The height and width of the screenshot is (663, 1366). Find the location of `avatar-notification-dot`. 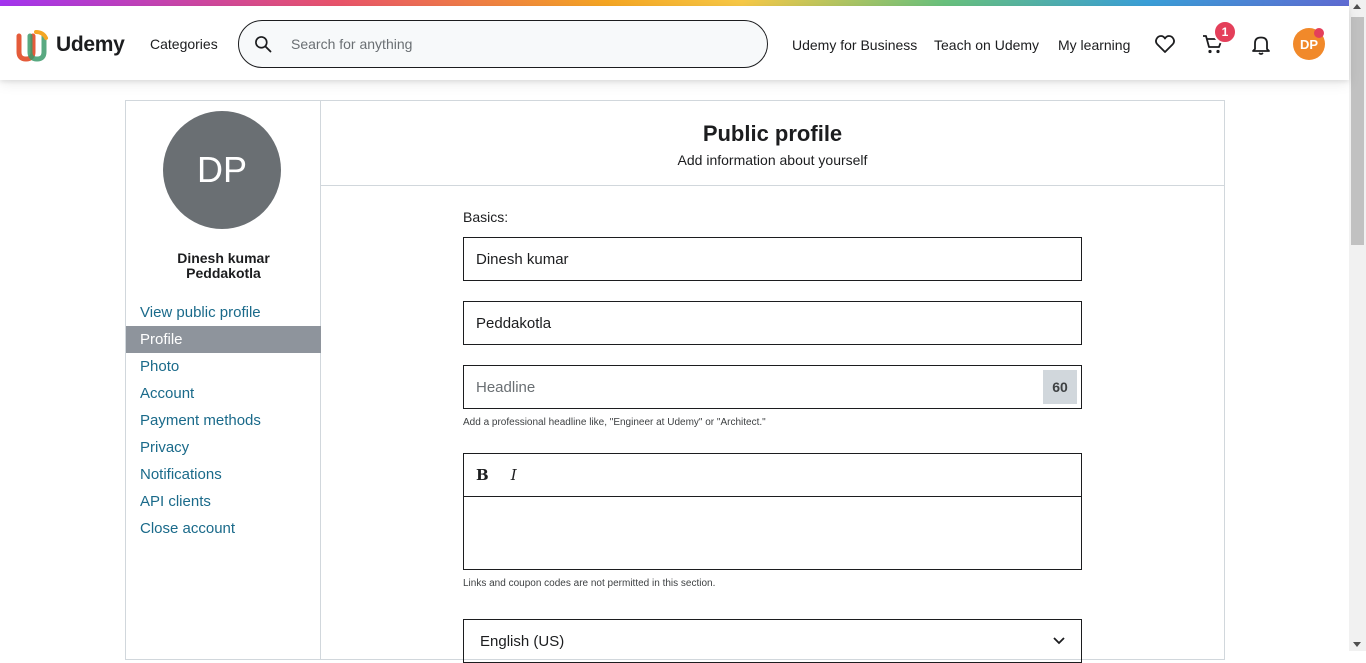

avatar-notification-dot is located at coordinates (1319, 33).